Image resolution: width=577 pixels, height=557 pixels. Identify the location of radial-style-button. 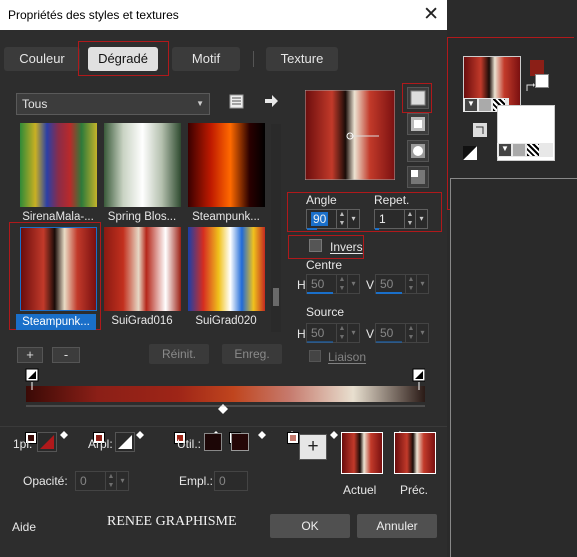
(418, 177).